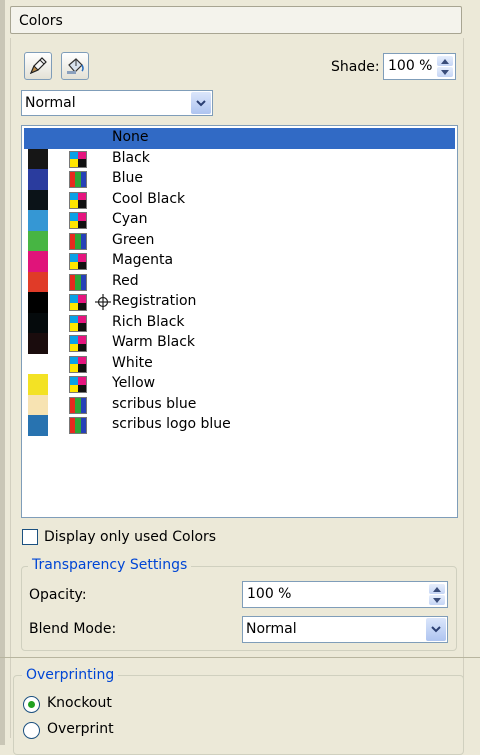 The height and width of the screenshot is (755, 480). I want to click on opacity-label: Opacity:, so click(58, 595).